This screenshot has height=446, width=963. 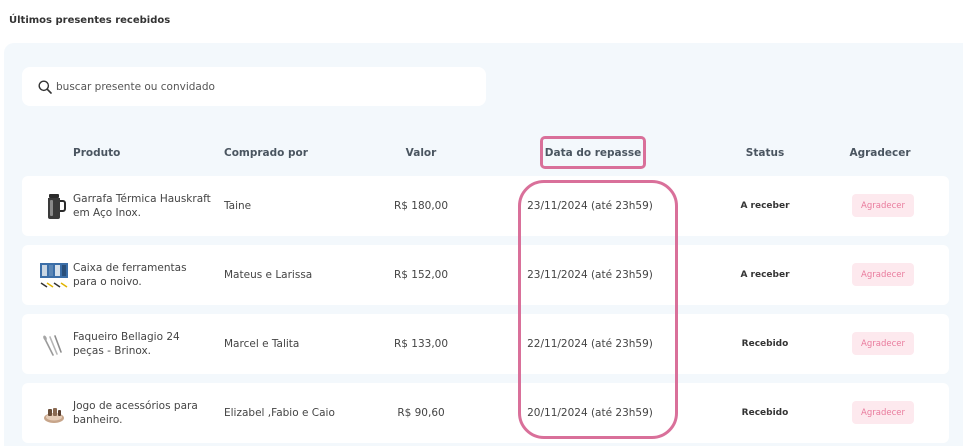 I want to click on section-title: Últimos presentes recebidos, so click(x=90, y=20).